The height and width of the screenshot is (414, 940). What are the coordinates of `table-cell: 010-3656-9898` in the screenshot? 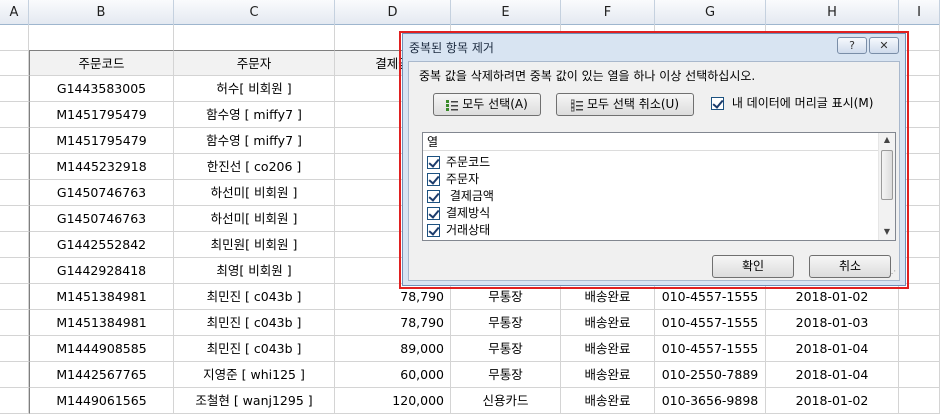 It's located at (710, 401).